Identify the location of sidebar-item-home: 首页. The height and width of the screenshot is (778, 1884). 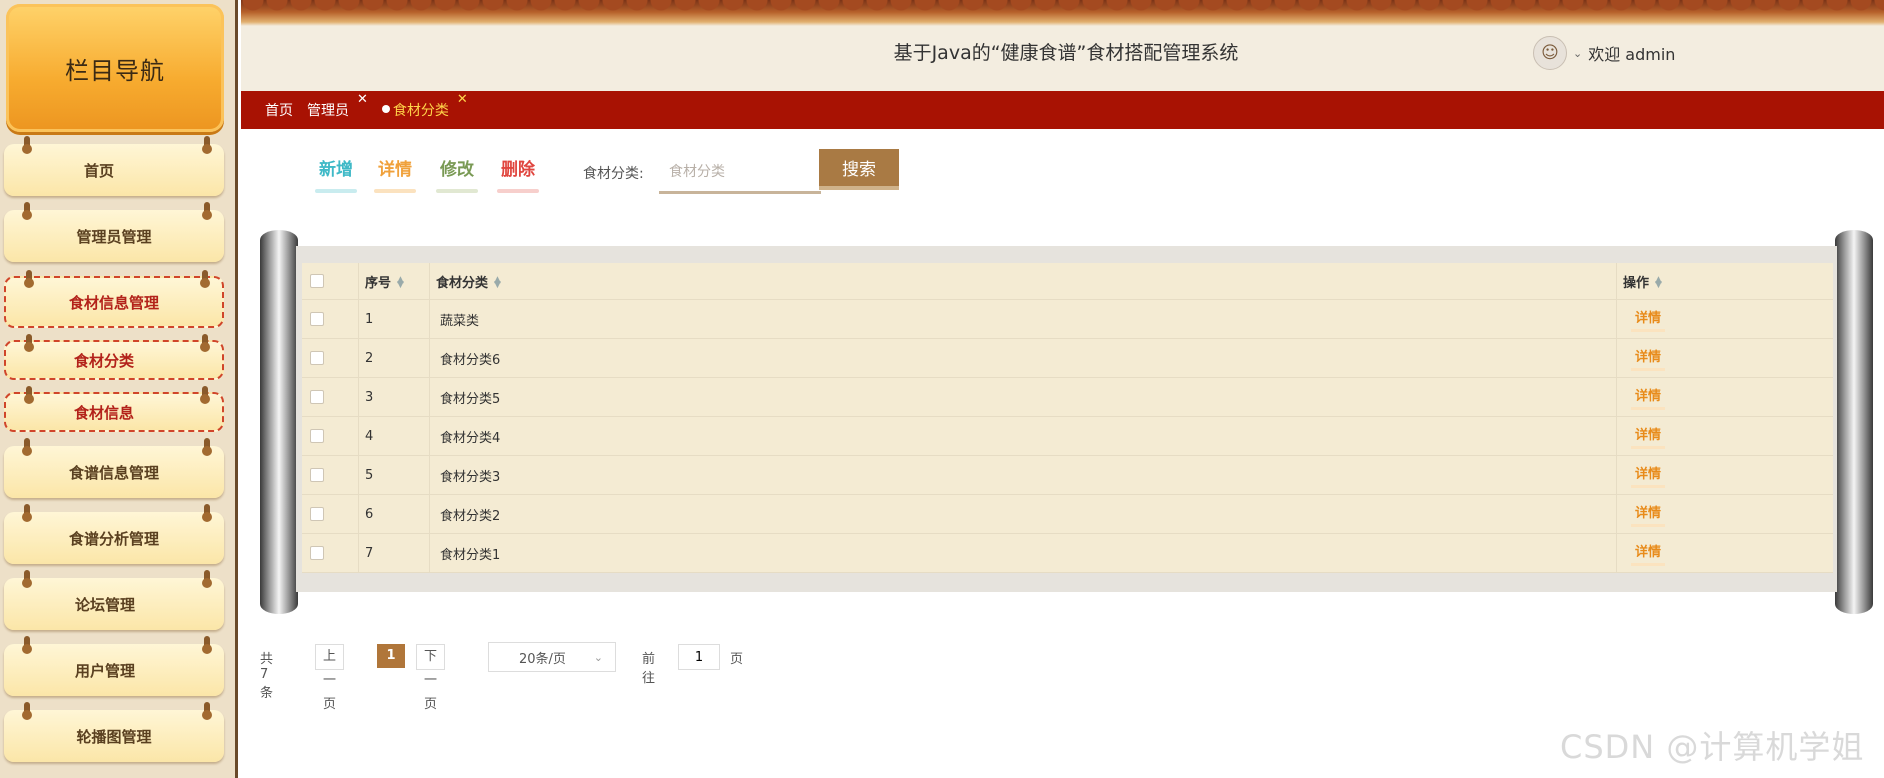
(114, 166).